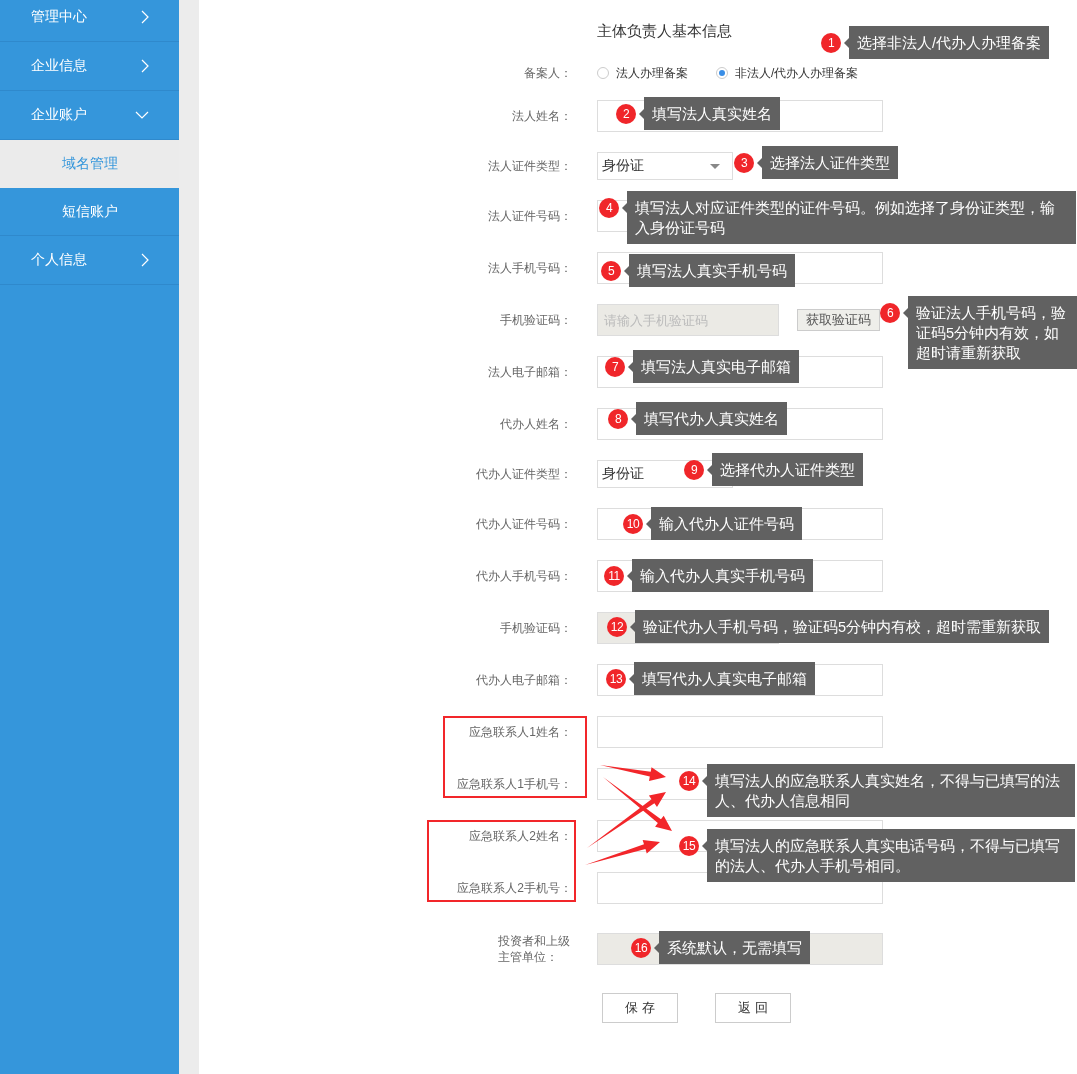  What do you see at coordinates (524, 524) in the screenshot?
I see `field-label: 代办人证件号码：` at bounding box center [524, 524].